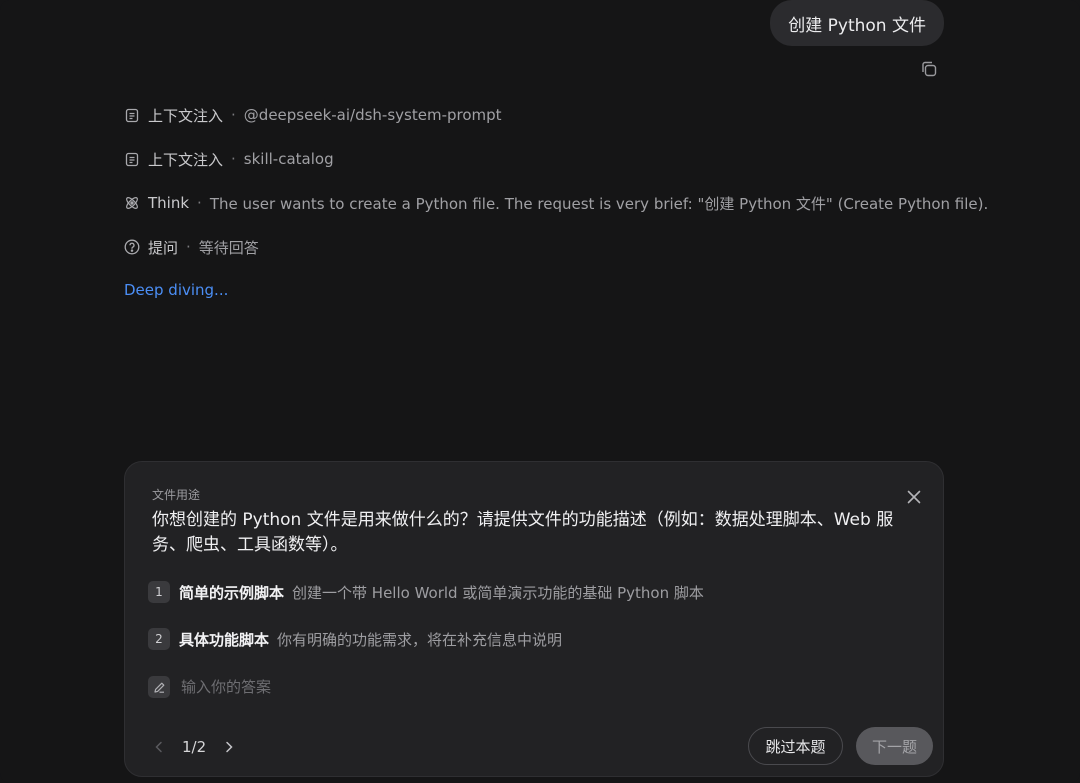  What do you see at coordinates (232, 592) in the screenshot?
I see `option-title: 简单的示例脚本` at bounding box center [232, 592].